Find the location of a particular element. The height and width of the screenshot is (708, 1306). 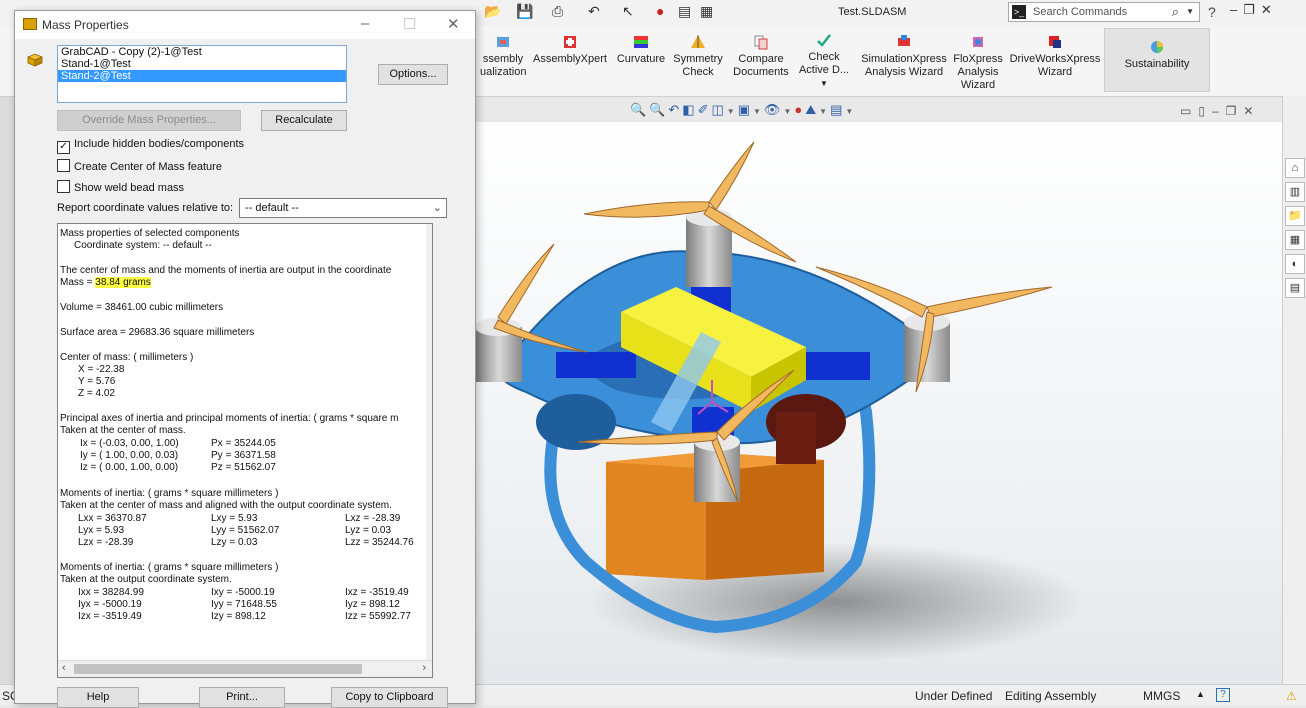

moi-iyx: Iyx = -5000.19 is located at coordinates (110, 604).